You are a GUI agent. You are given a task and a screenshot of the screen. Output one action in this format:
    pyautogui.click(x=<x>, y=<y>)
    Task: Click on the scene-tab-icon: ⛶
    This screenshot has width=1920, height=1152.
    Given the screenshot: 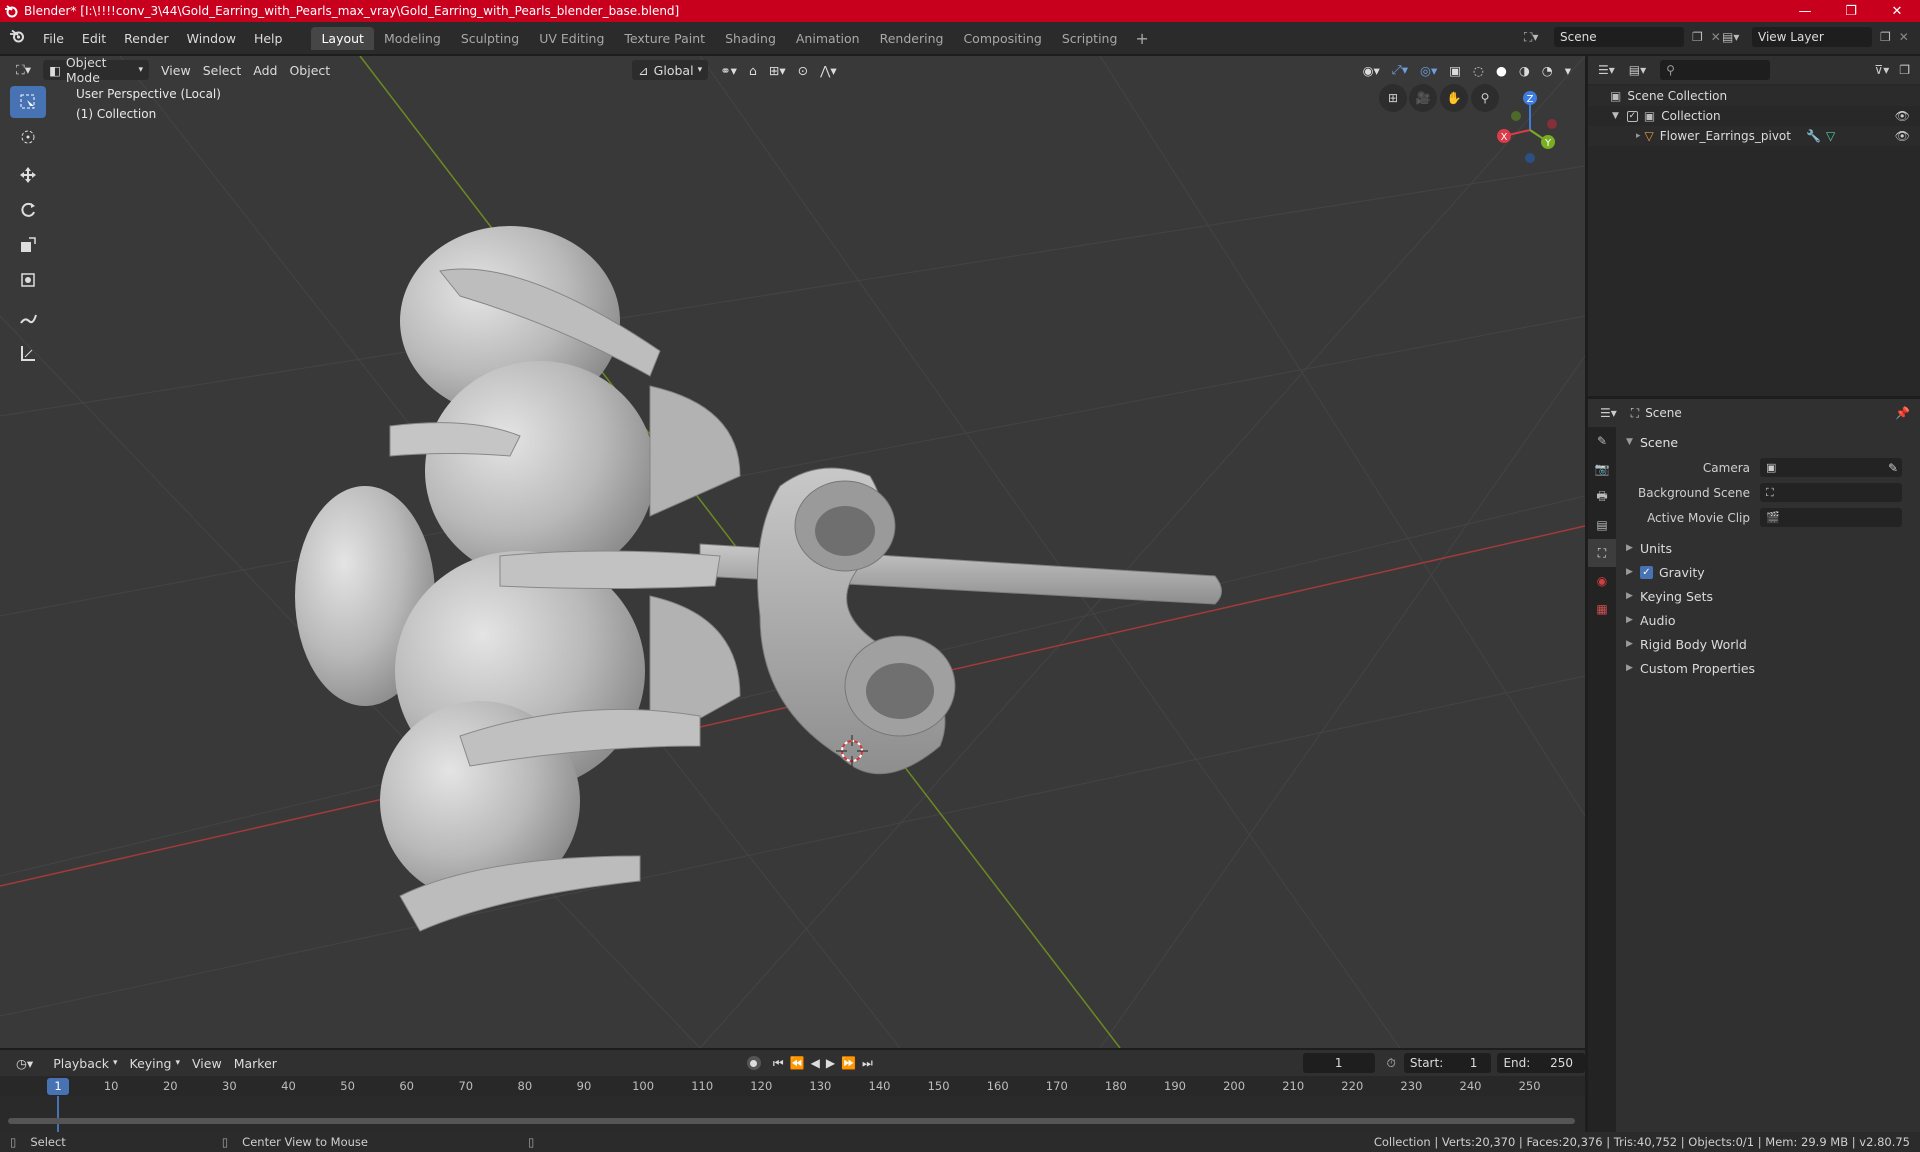 What is the action you would take?
    pyautogui.click(x=1602, y=553)
    